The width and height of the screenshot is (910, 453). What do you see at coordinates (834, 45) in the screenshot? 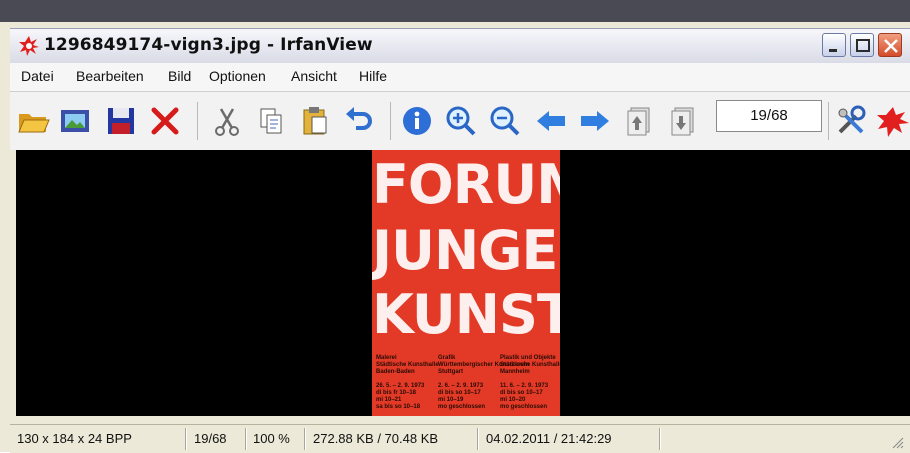
I see `minimize-button` at bounding box center [834, 45].